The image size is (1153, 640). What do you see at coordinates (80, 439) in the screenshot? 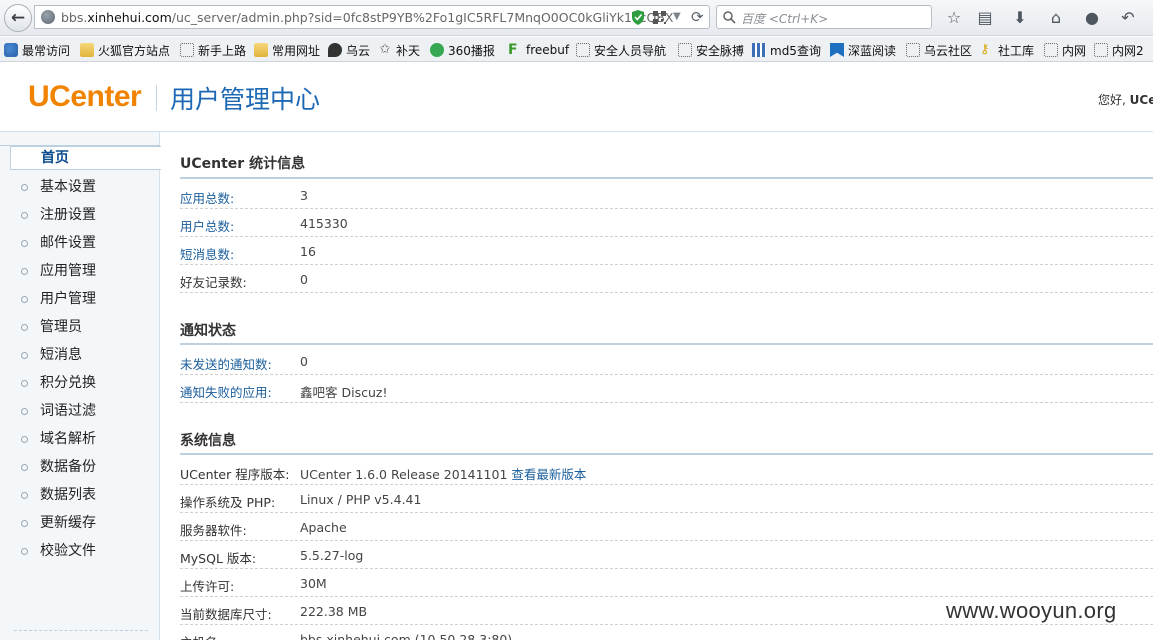
I see `sidebar-item-domain-resolution: 域名解析` at bounding box center [80, 439].